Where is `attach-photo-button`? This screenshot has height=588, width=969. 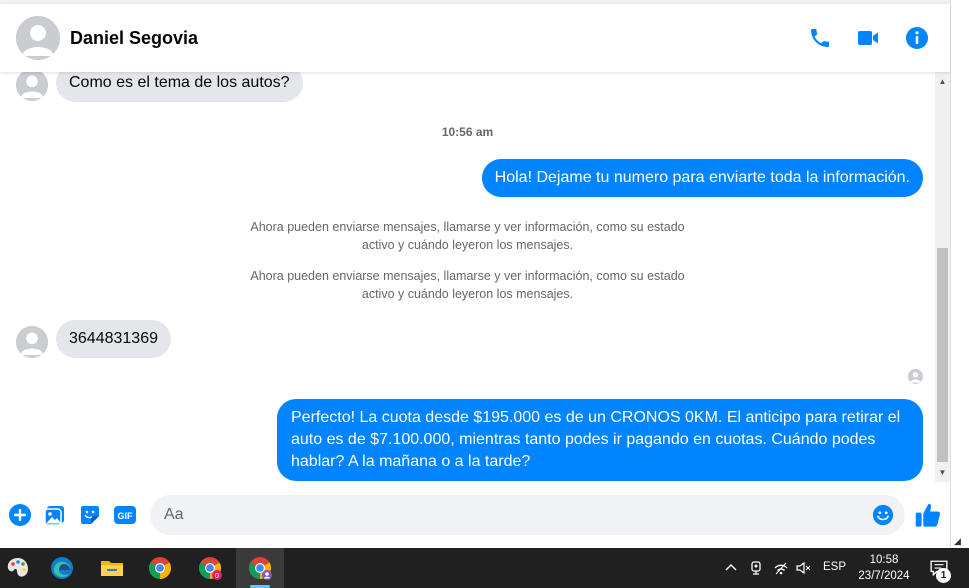
attach-photo-button is located at coordinates (55, 515).